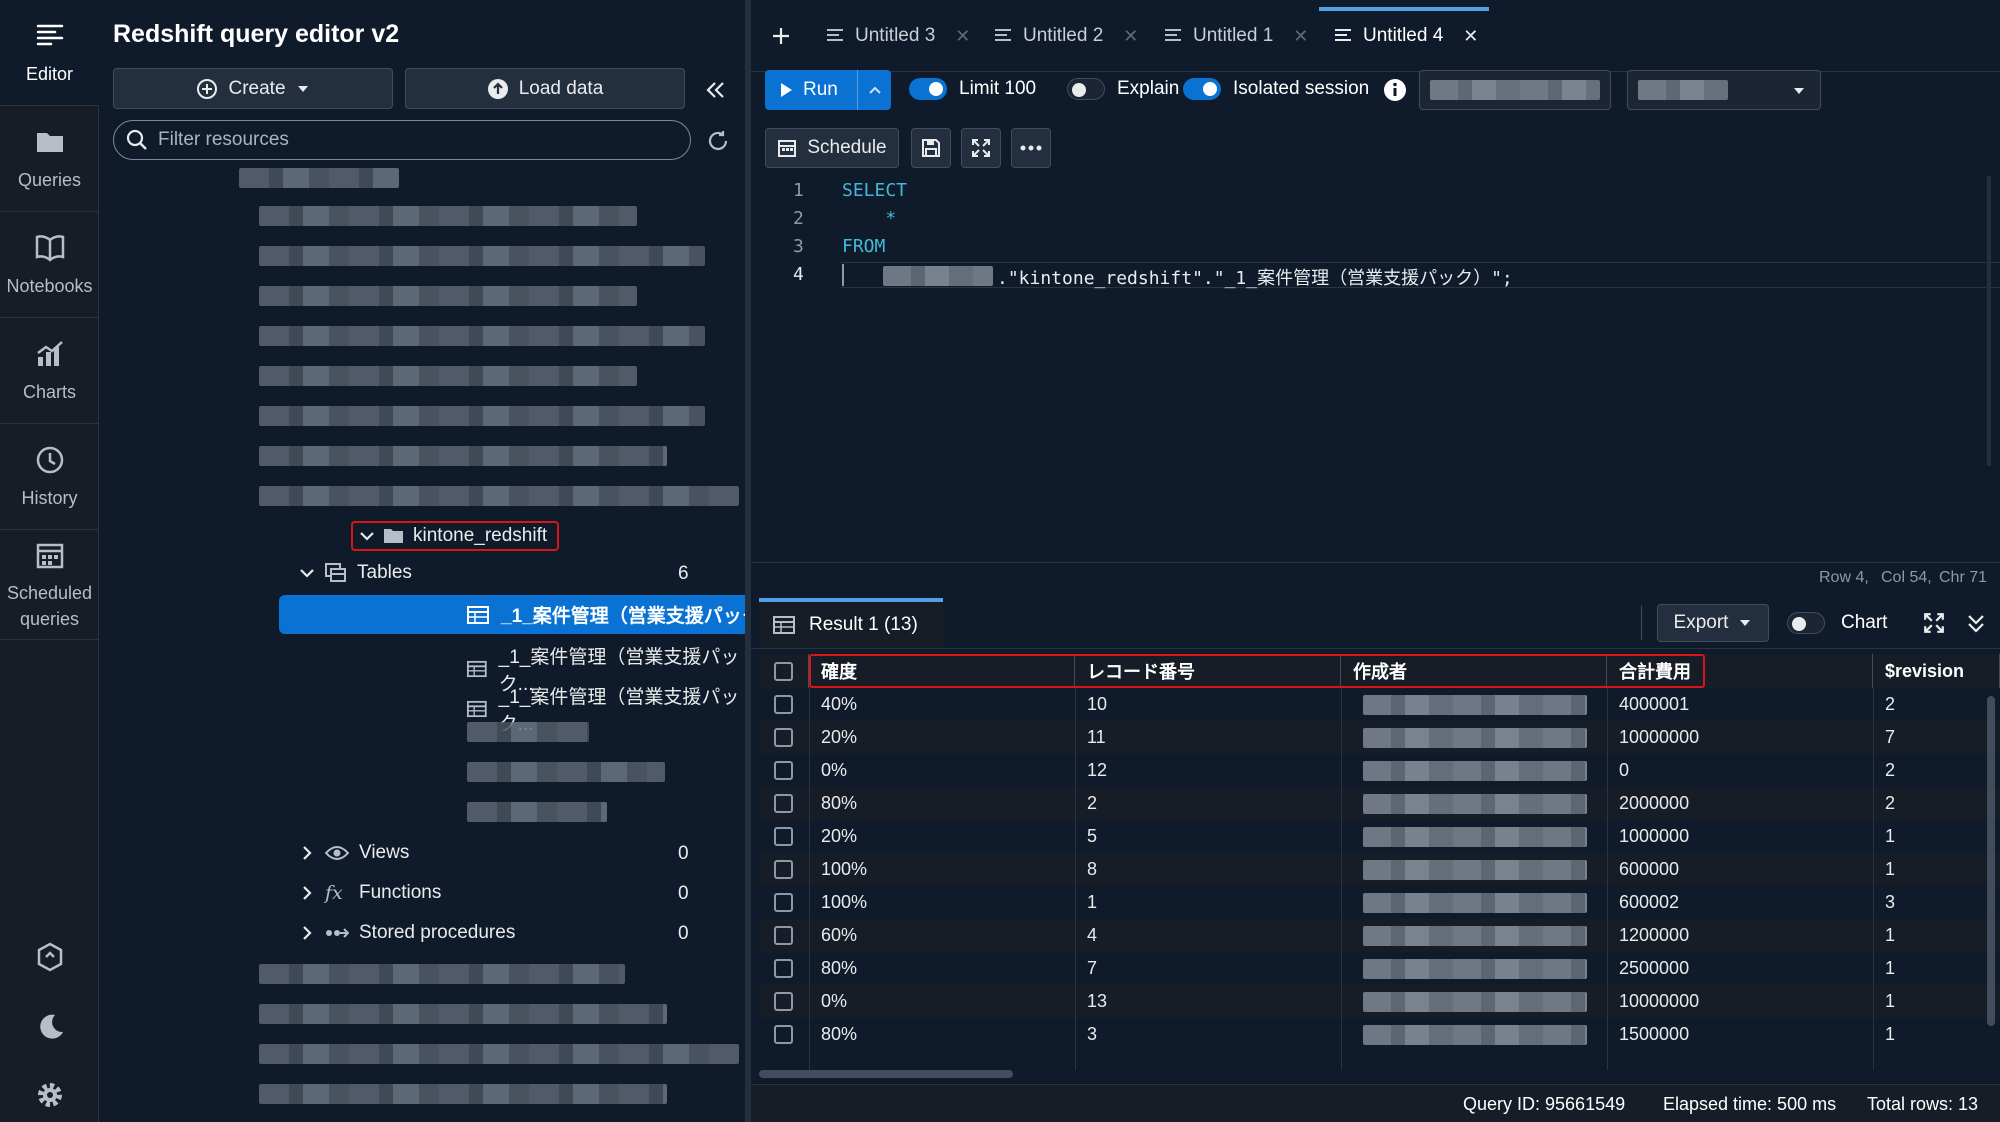  I want to click on rail-item-editor: Editor, so click(49, 53).